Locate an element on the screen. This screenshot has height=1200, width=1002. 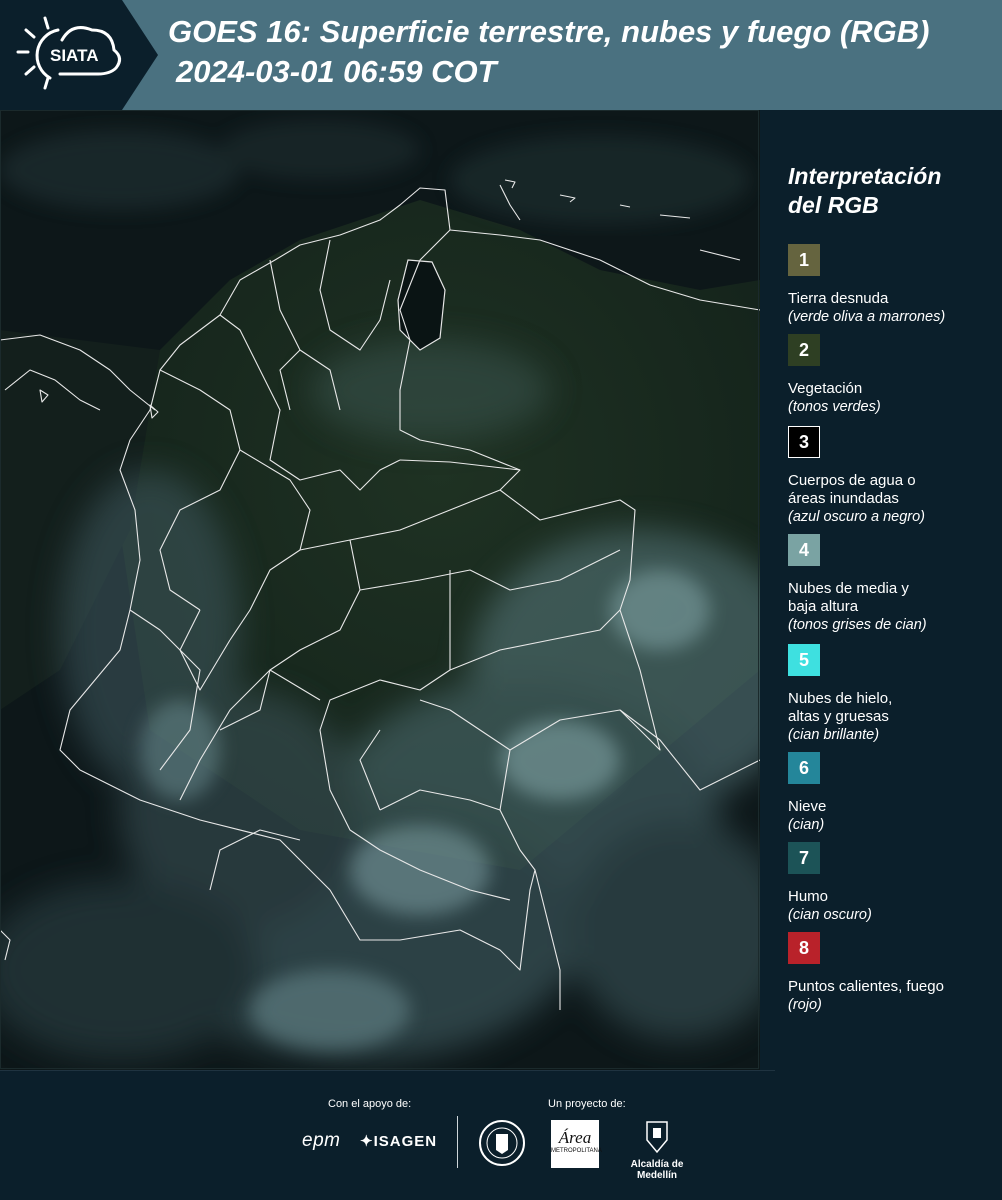
area-metropolitana-logo: Área METROPOLITANA is located at coordinates (576, 1144).